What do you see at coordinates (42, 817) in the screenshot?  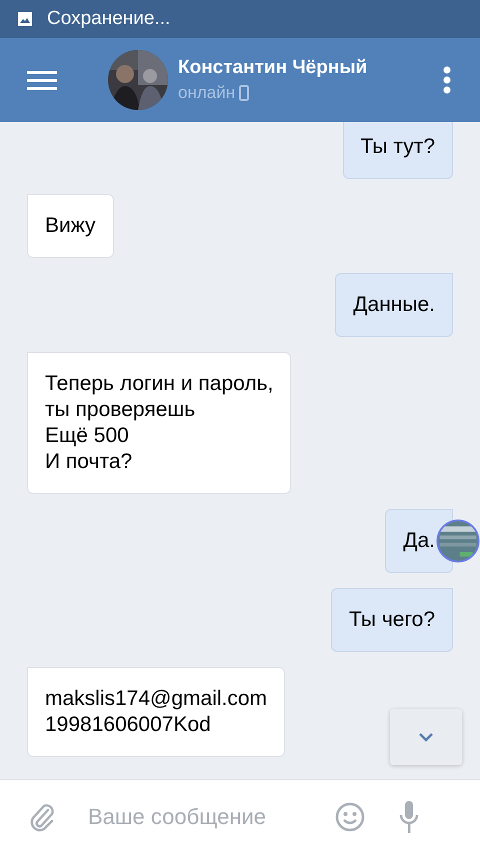 I see `attach-icon` at bounding box center [42, 817].